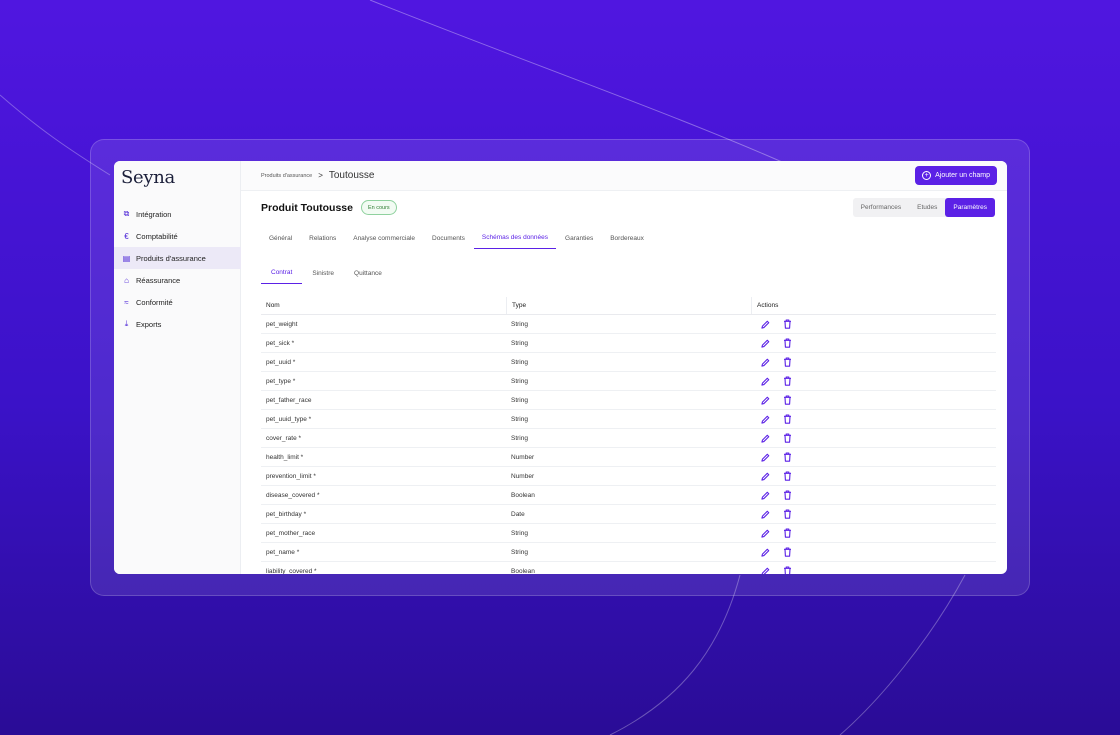 The width and height of the screenshot is (1120, 735). What do you see at coordinates (126, 280) in the screenshot?
I see `bank-icon: ⌂` at bounding box center [126, 280].